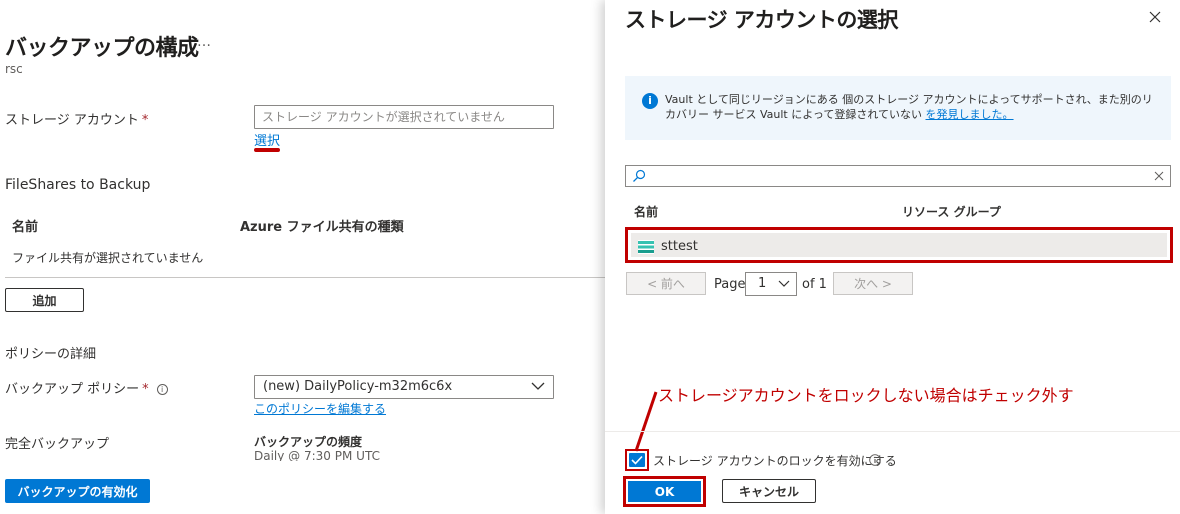 Image resolution: width=1180 pixels, height=514 pixels. I want to click on backup-policy-label: バックアップ ポリシー * i, so click(86, 387).